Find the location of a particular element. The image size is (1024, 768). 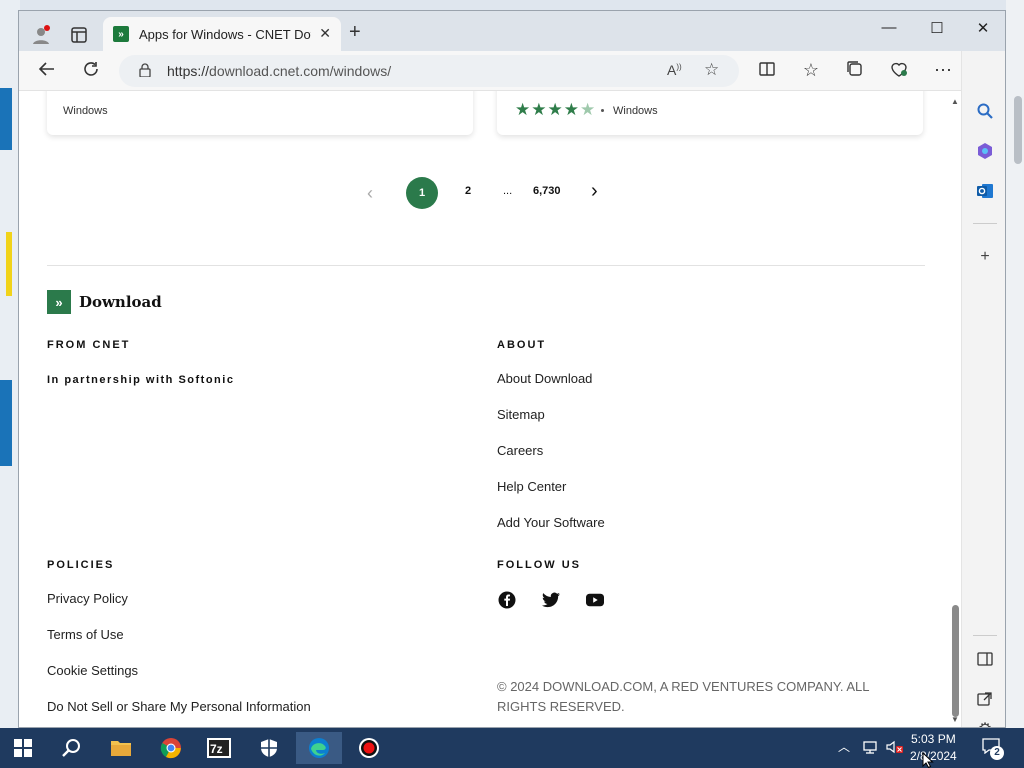

mouse-cursor-icon is located at coordinates (928, 760).